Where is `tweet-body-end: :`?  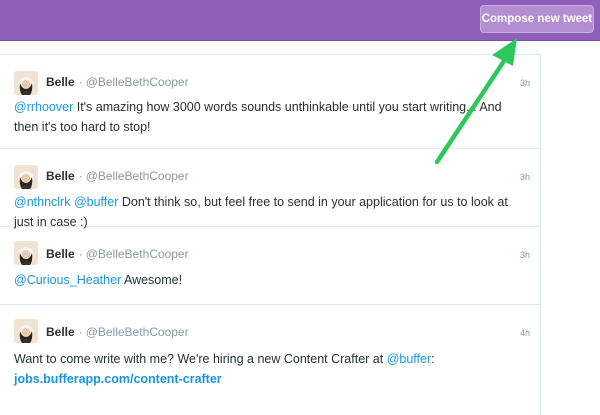 tweet-body-end: : is located at coordinates (433, 359).